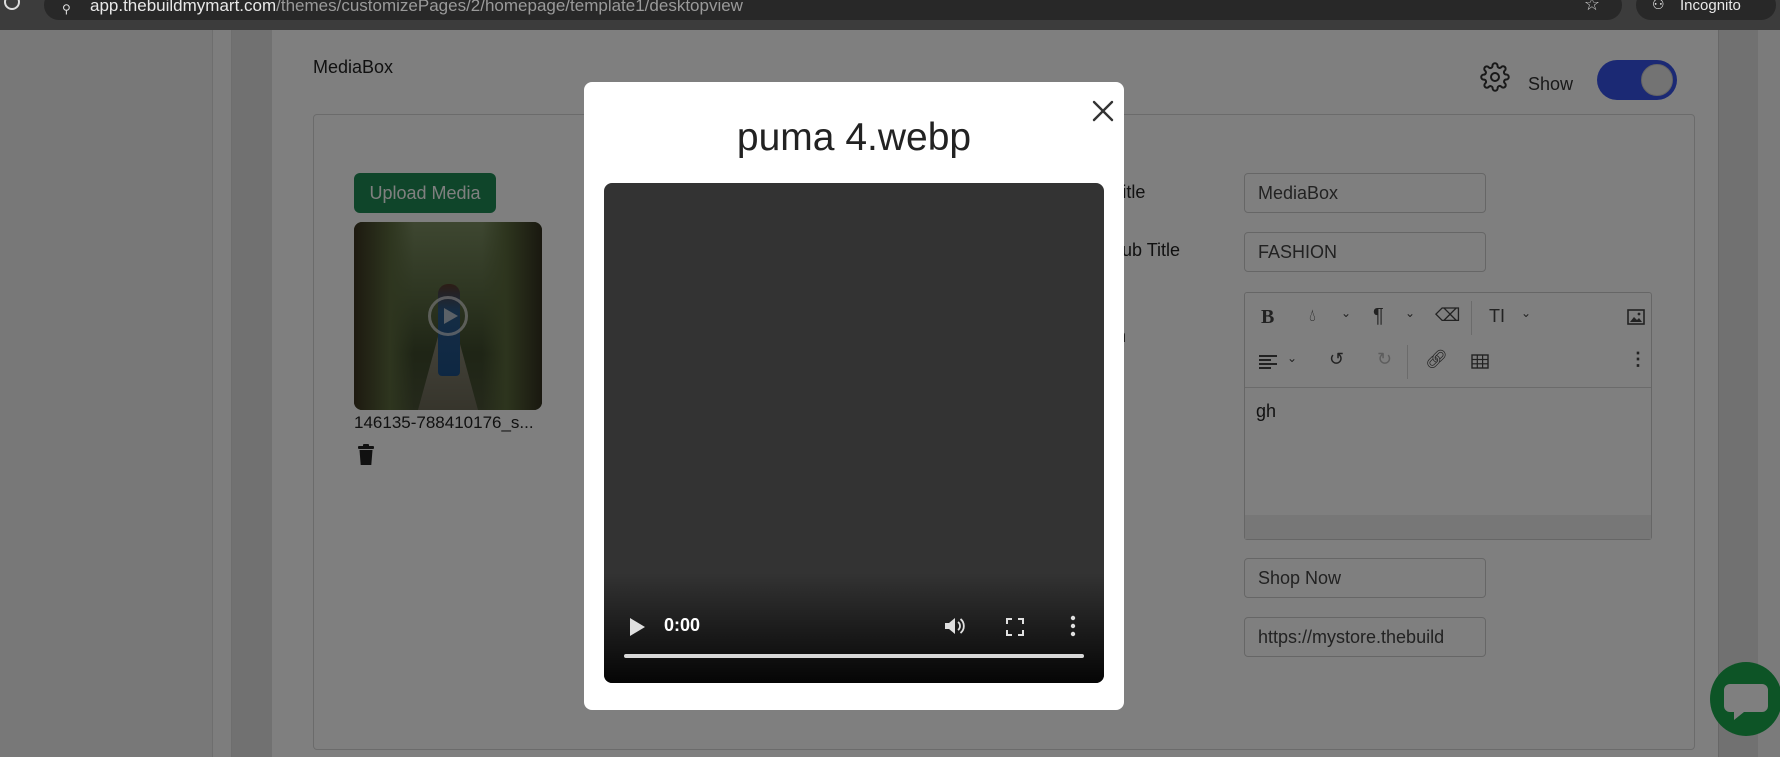 This screenshot has height=757, width=1780. What do you see at coordinates (66, 9) in the screenshot?
I see `site-info-icon: ⚲` at bounding box center [66, 9].